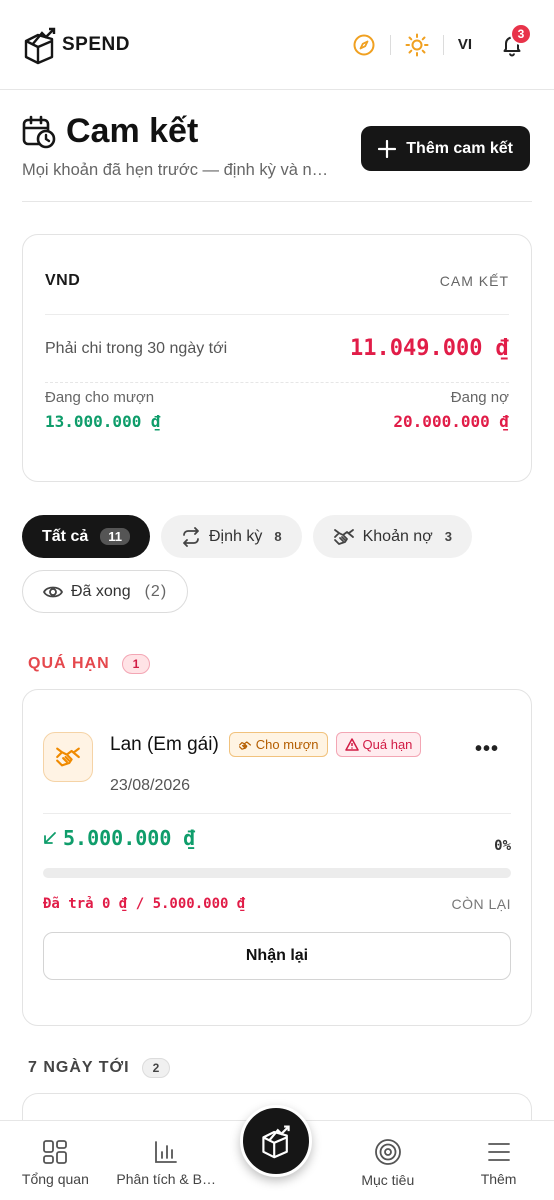 The width and height of the screenshot is (554, 1200). Describe the element at coordinates (103, 421) in the screenshot. I see `lending-amount: 13.000.000 ₫` at that location.